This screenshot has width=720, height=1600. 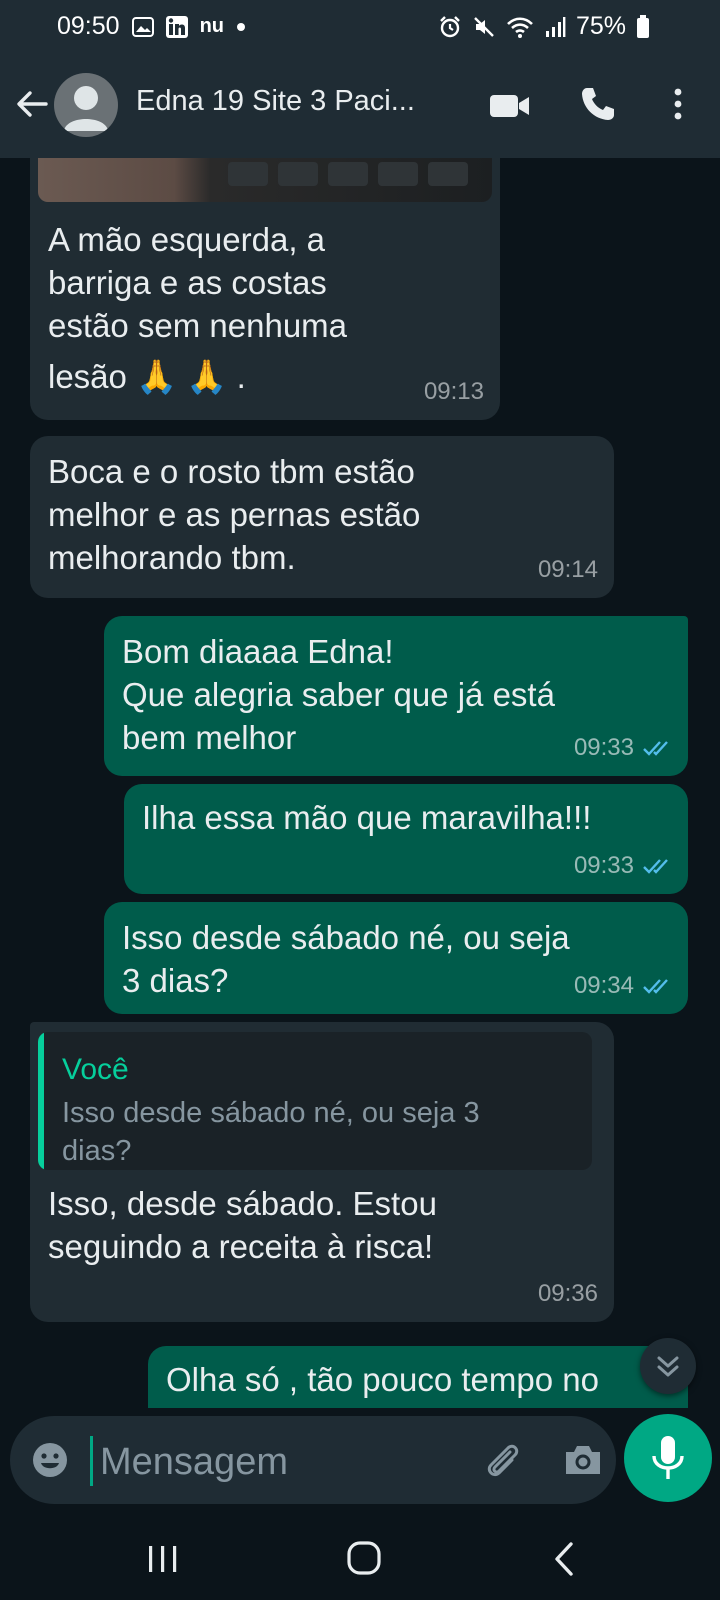 What do you see at coordinates (172, 557) in the screenshot?
I see `message-text-line: melhorando tbm.` at bounding box center [172, 557].